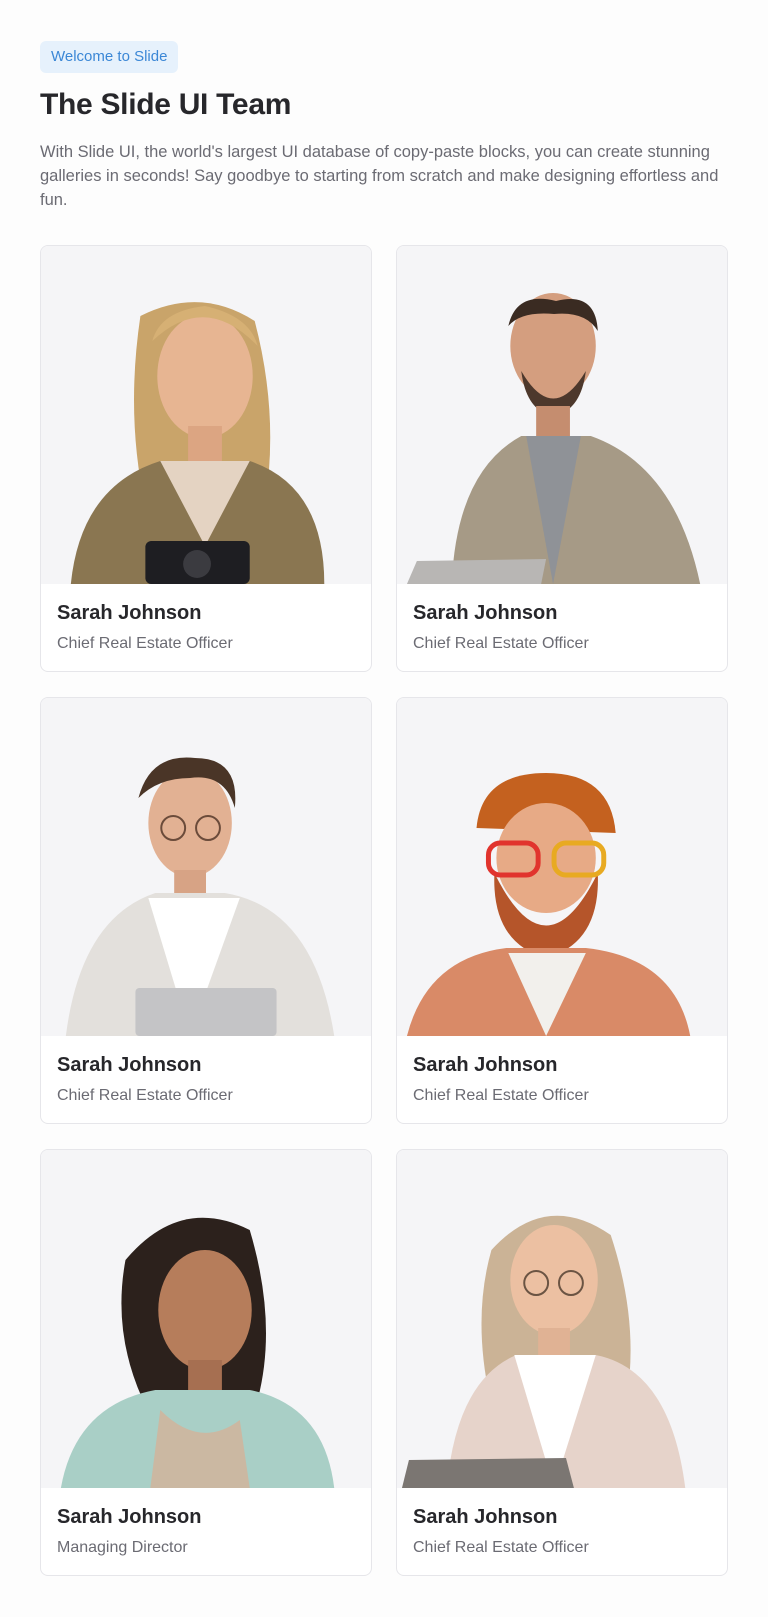  Describe the element at coordinates (109, 57) in the screenshot. I see `welcome-badge: Welcome to Slide` at that location.